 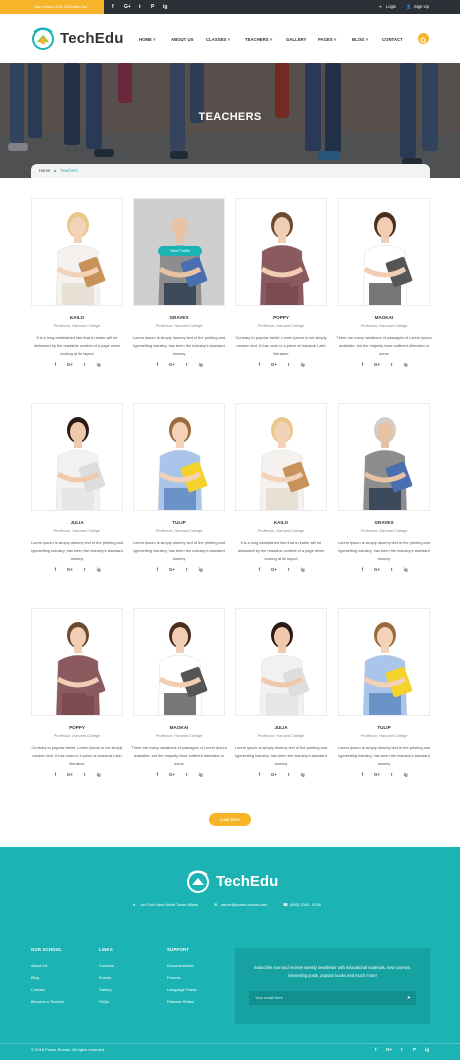 What do you see at coordinates (296, 39) in the screenshot?
I see `nav-item-gallery: GALLERY` at bounding box center [296, 39].